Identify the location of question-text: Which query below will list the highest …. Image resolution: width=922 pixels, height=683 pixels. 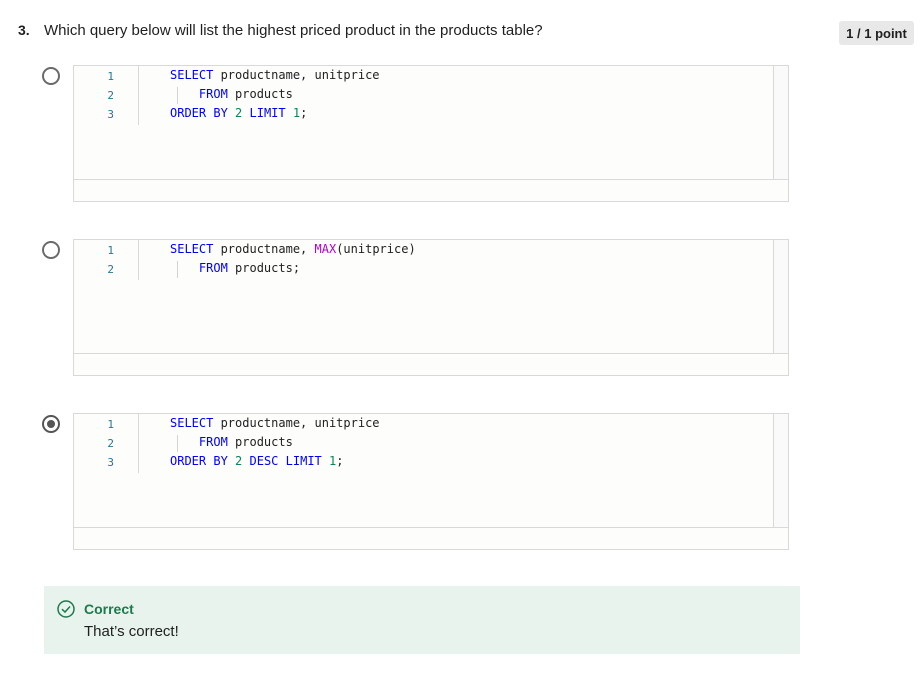
(293, 30).